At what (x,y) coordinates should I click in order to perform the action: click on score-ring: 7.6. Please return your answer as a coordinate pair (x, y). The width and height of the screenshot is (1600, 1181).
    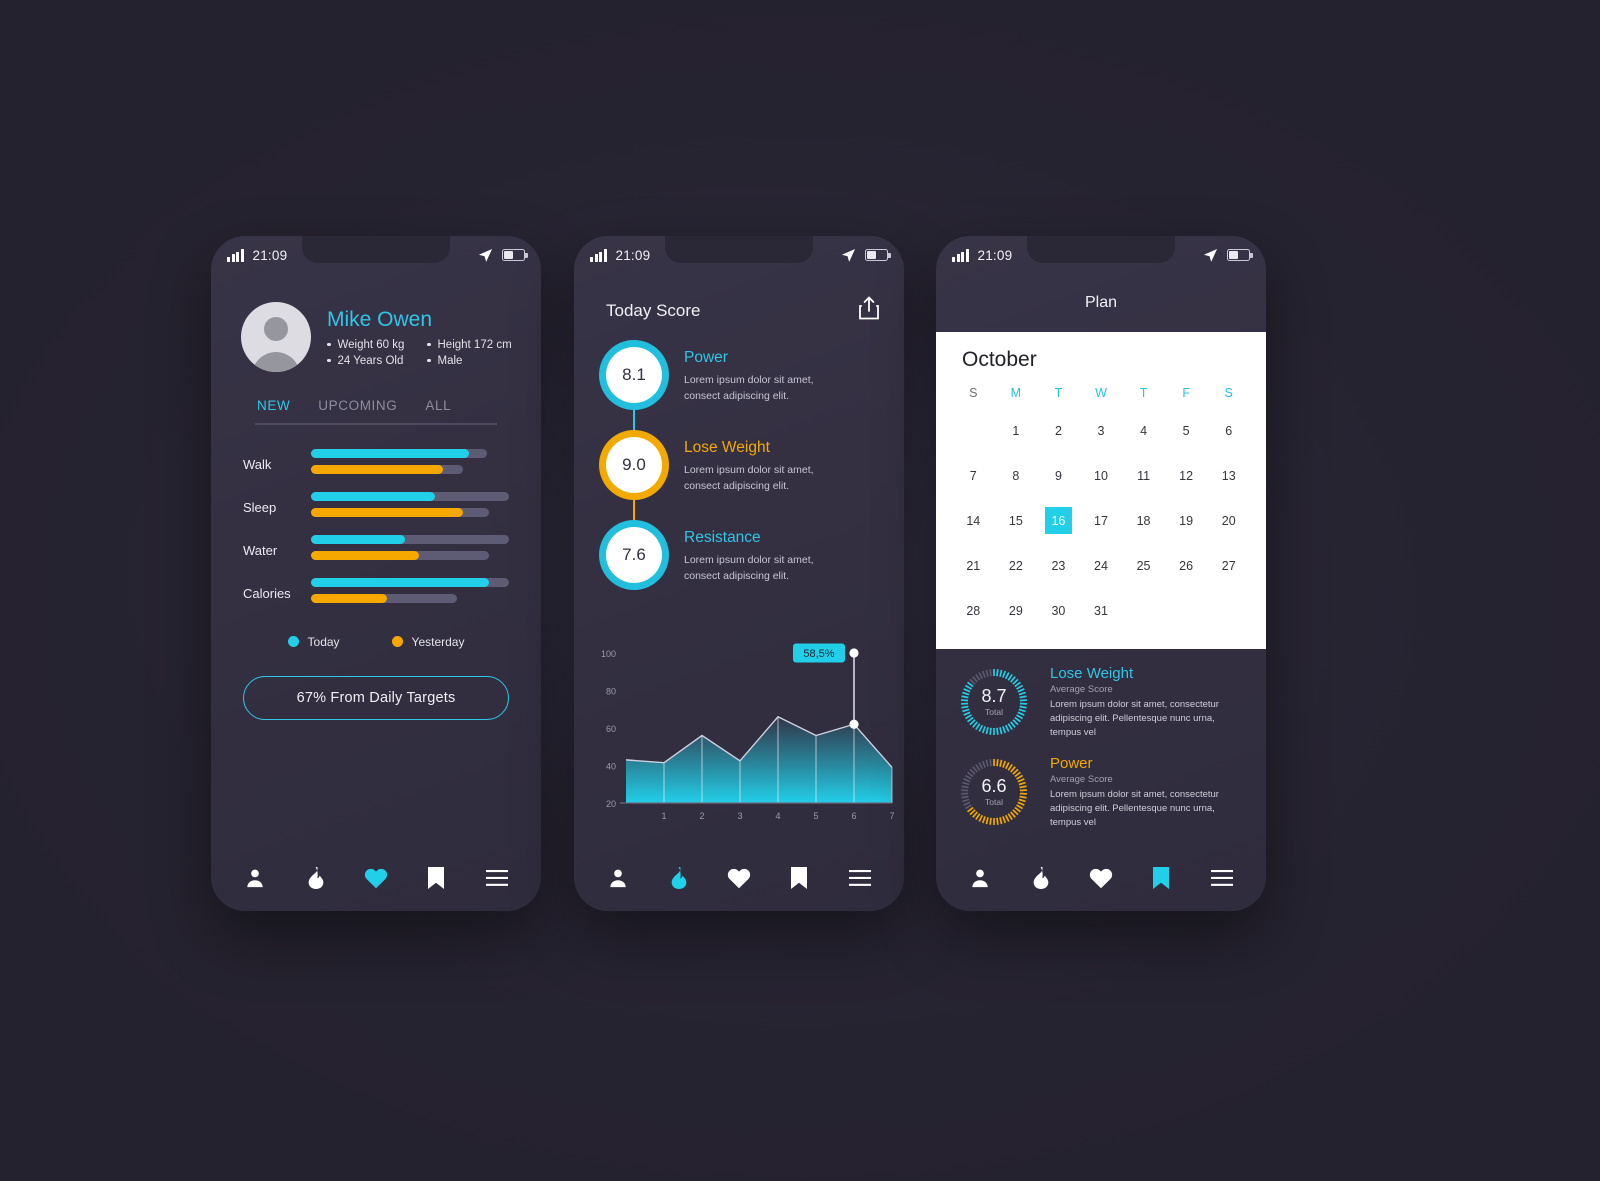
    Looking at the image, I should click on (634, 555).